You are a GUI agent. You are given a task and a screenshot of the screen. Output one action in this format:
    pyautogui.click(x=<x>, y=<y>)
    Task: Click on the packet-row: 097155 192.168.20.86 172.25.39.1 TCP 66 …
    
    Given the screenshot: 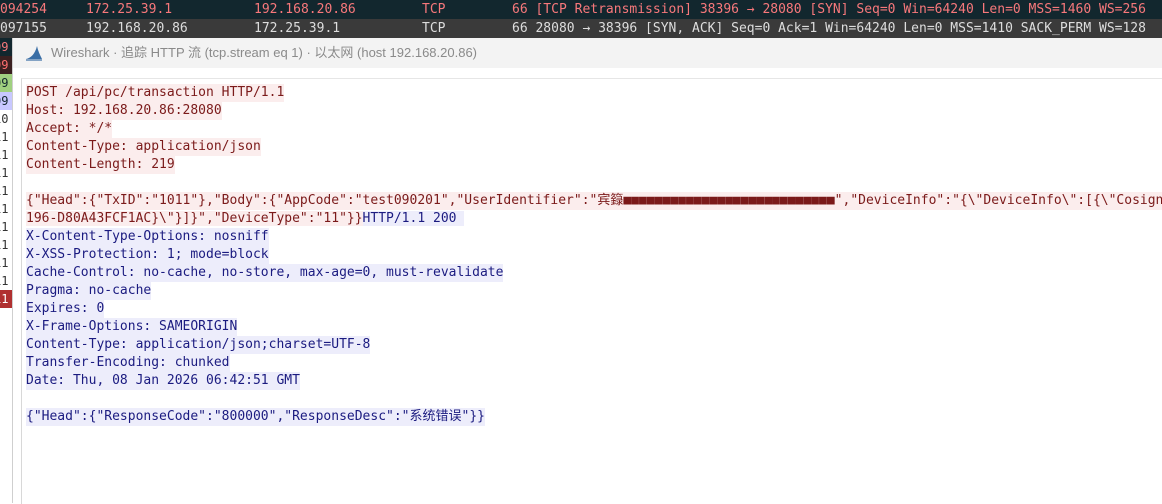 What is the action you would take?
    pyautogui.click(x=581, y=28)
    